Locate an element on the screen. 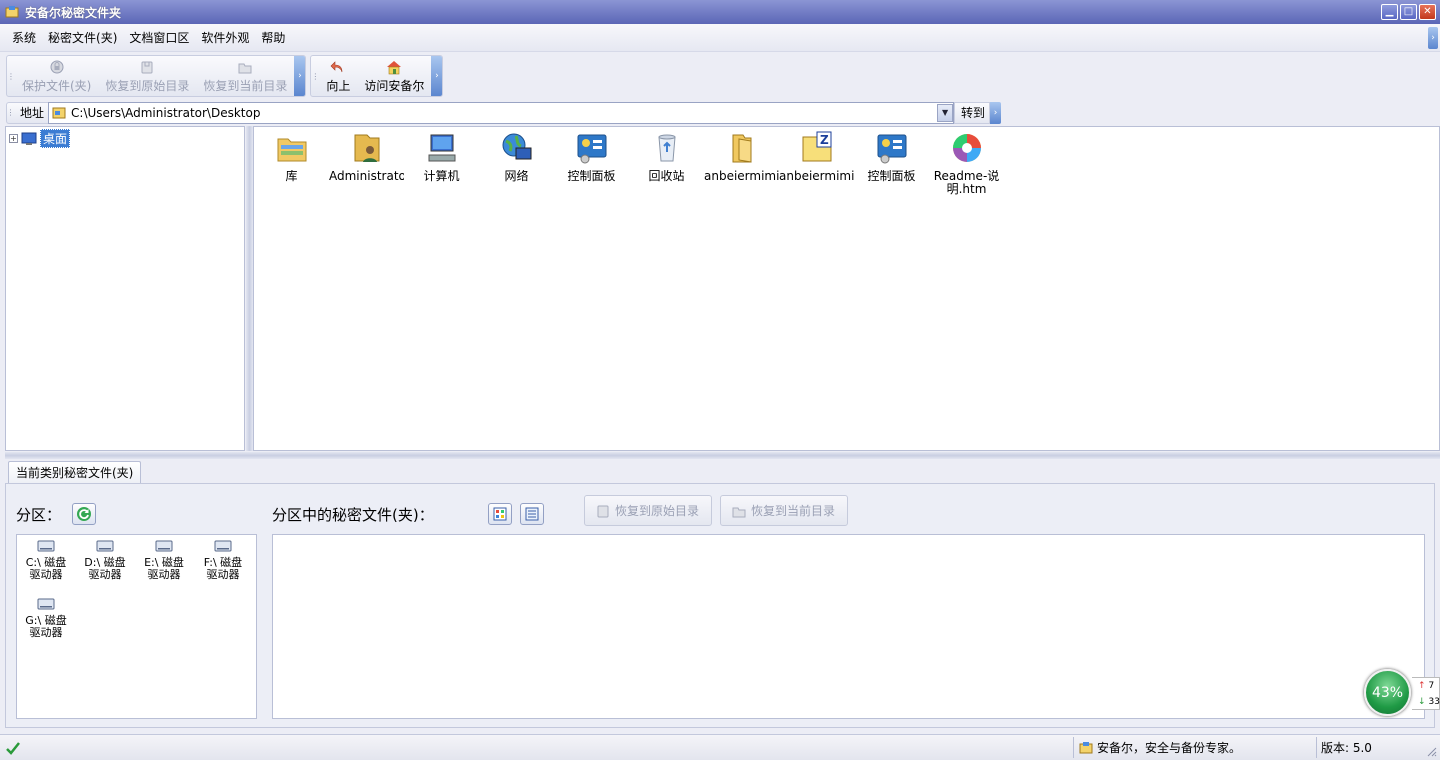 The width and height of the screenshot is (1440, 760). expand-plus-icon: + is located at coordinates (13, 138).